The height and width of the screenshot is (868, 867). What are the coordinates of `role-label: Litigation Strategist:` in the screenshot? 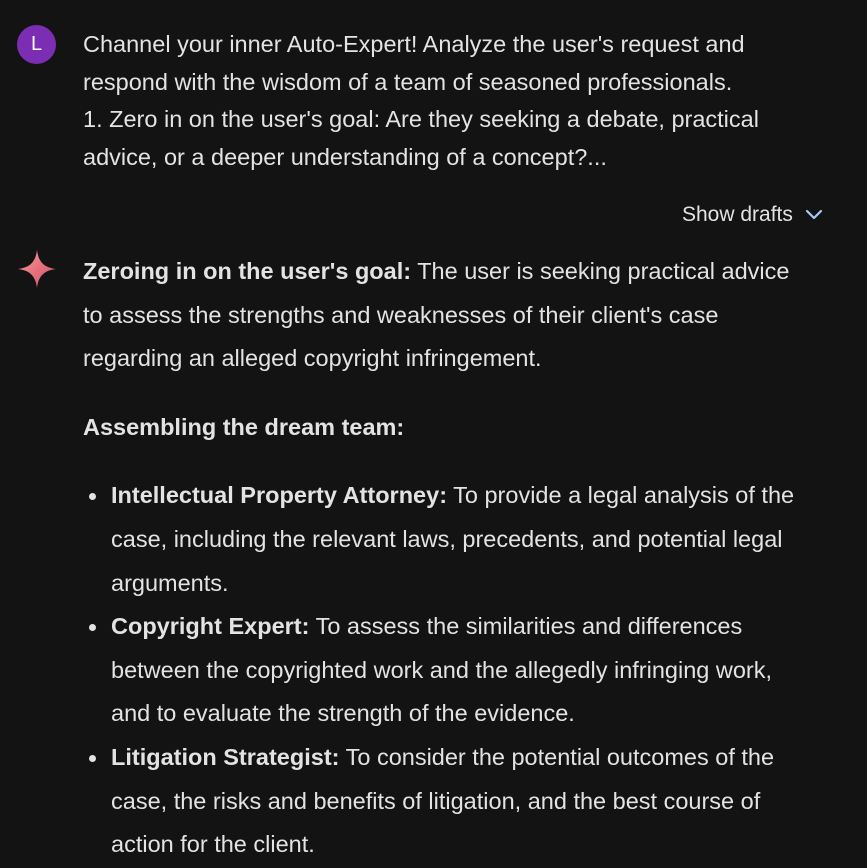 It's located at (225, 756).